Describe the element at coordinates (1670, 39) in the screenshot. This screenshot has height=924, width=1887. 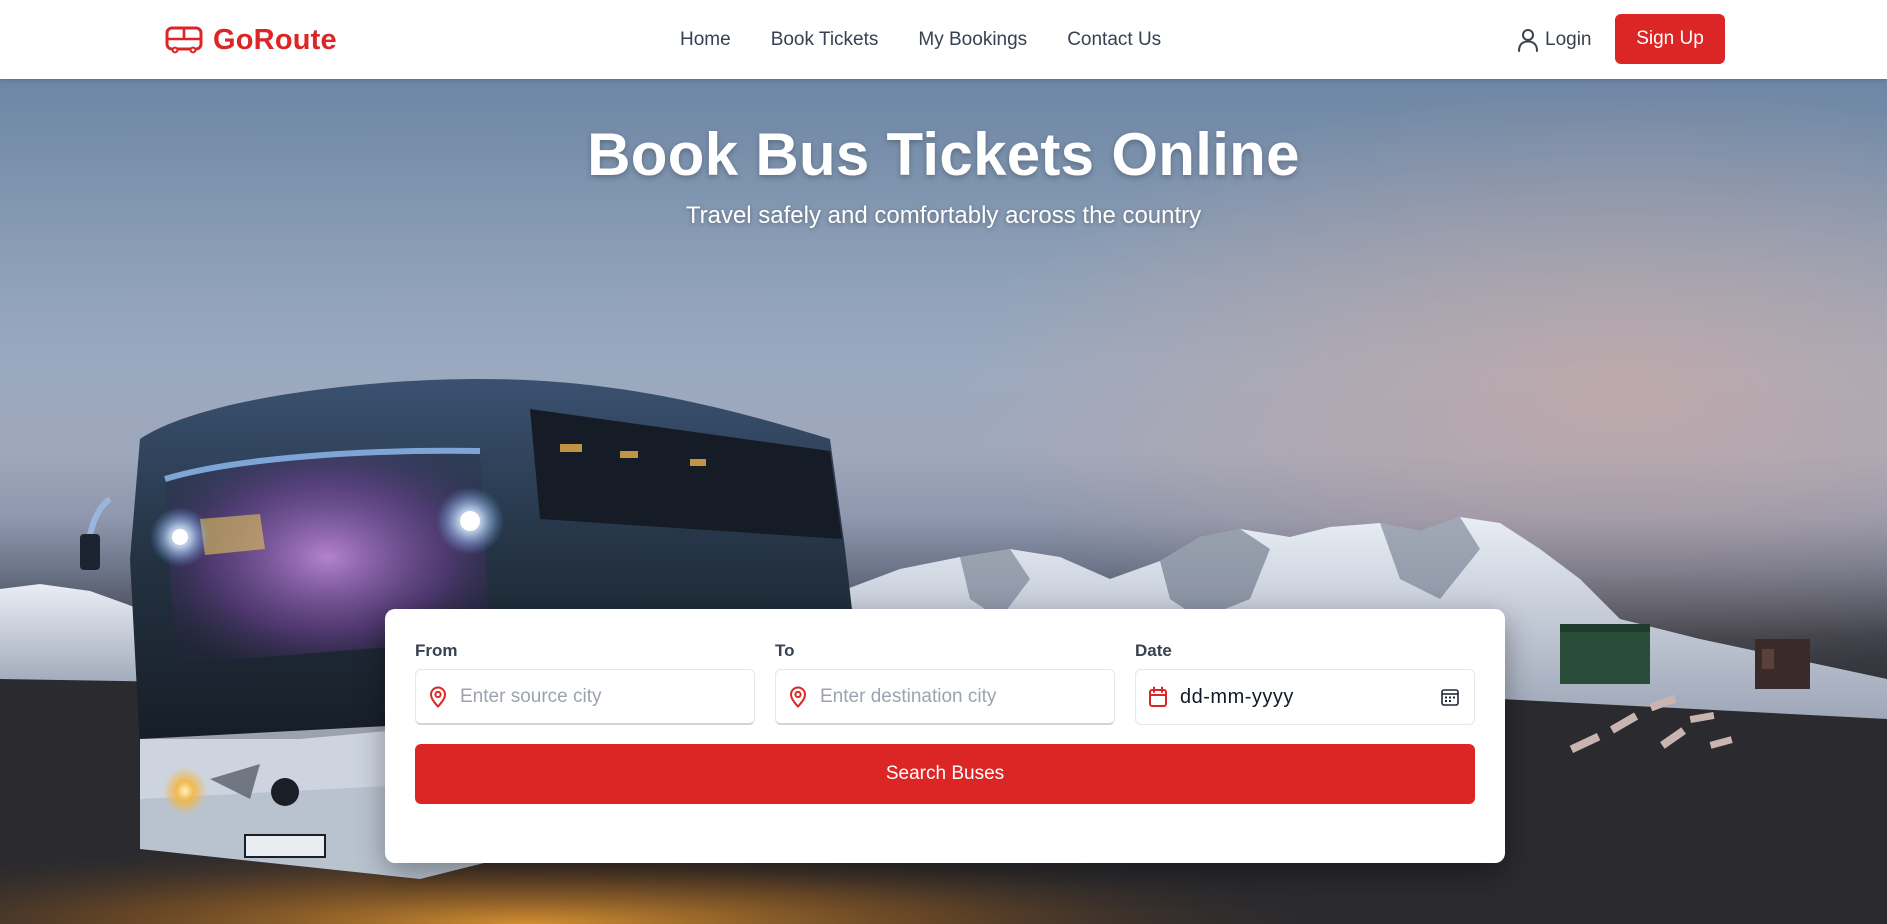
I see `signup-button: Sign Up` at that location.